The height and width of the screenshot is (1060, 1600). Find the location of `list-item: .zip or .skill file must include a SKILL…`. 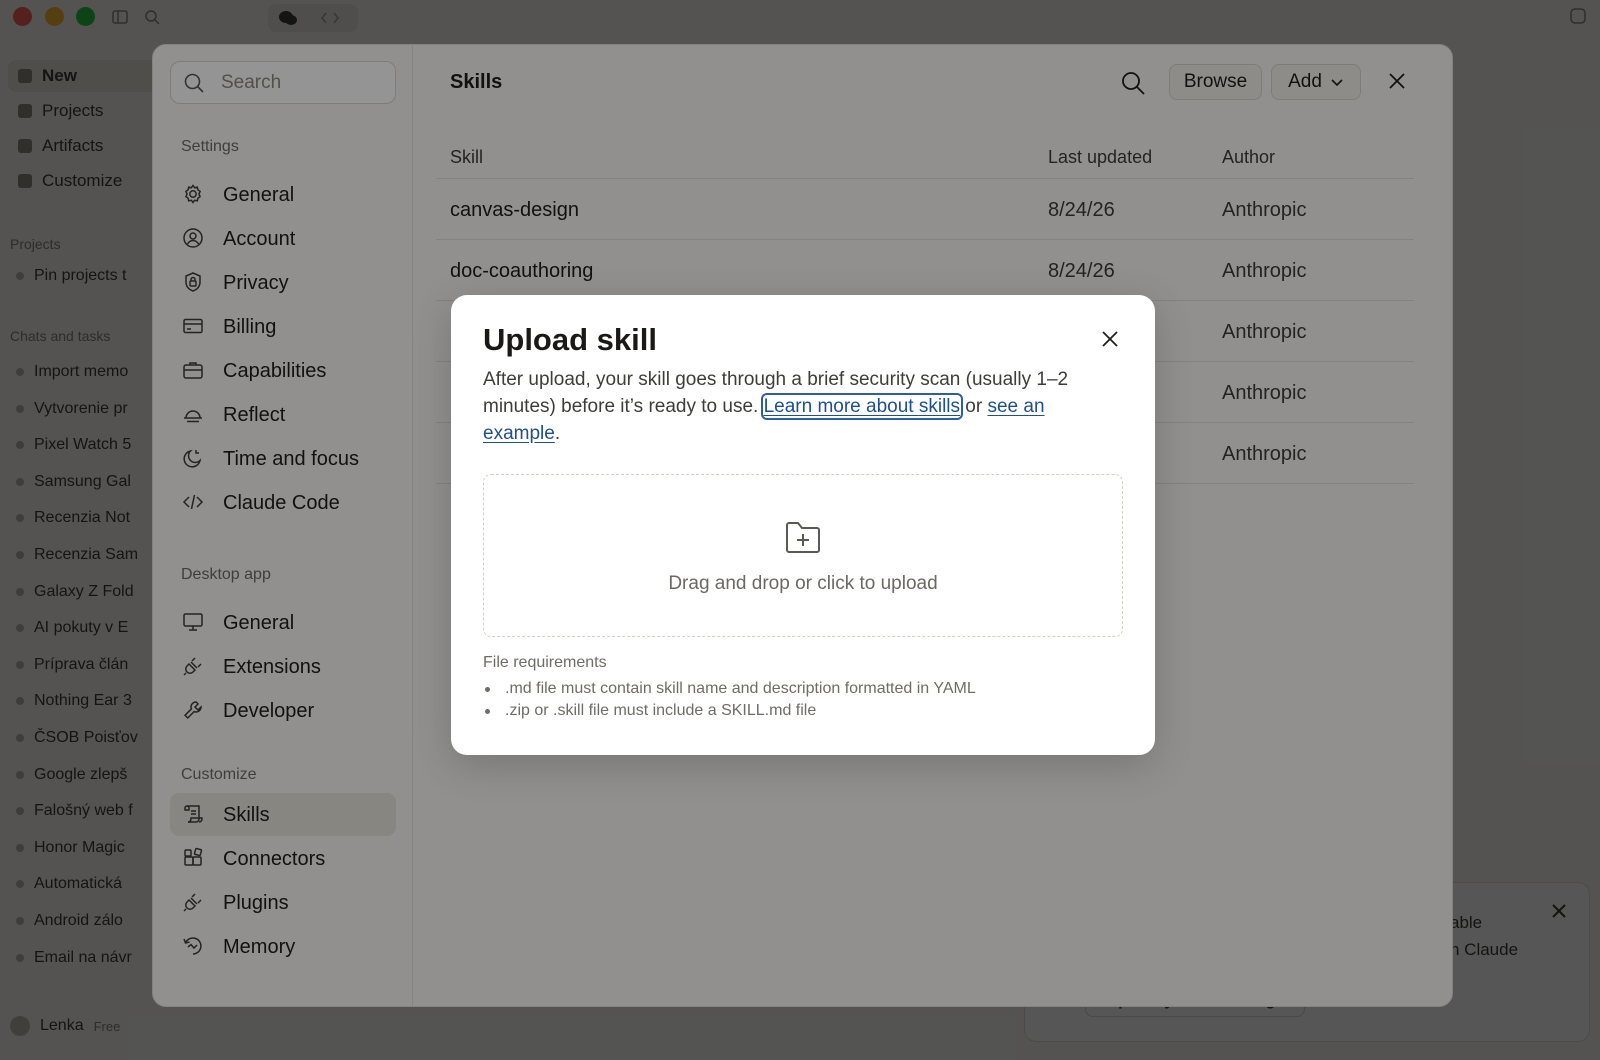

list-item: .zip or .skill file must include a SKILL… is located at coordinates (803, 711).